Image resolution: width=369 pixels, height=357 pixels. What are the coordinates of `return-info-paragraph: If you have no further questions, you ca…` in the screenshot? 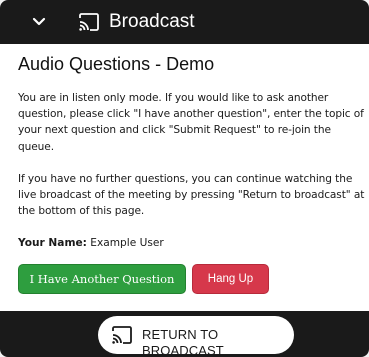 It's located at (191, 195).